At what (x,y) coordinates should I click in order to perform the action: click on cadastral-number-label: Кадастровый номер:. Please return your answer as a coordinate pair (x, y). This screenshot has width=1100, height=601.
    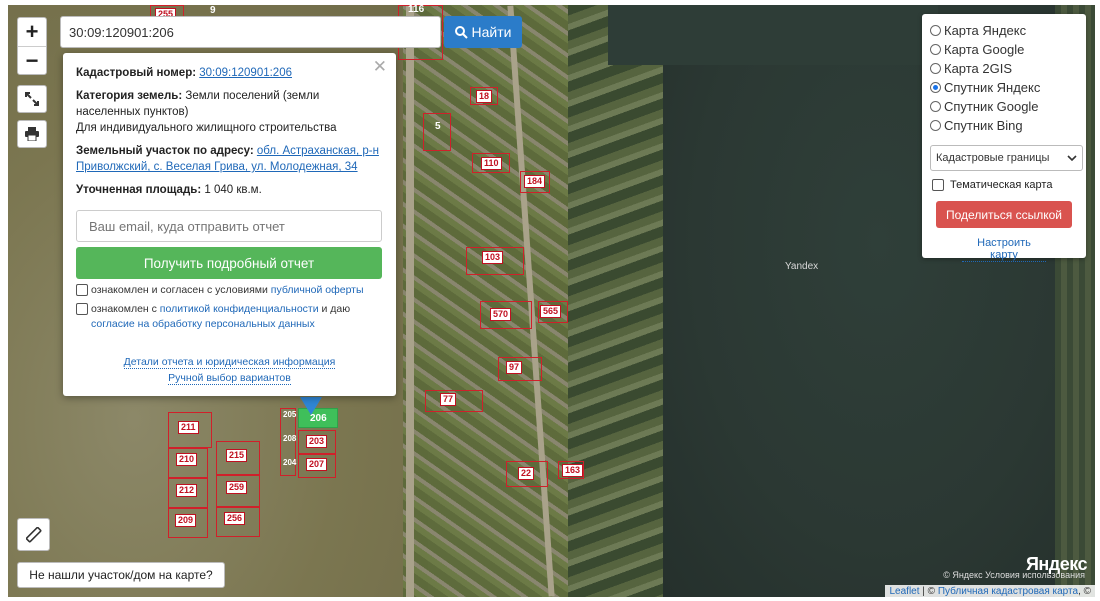
    Looking at the image, I should click on (136, 73).